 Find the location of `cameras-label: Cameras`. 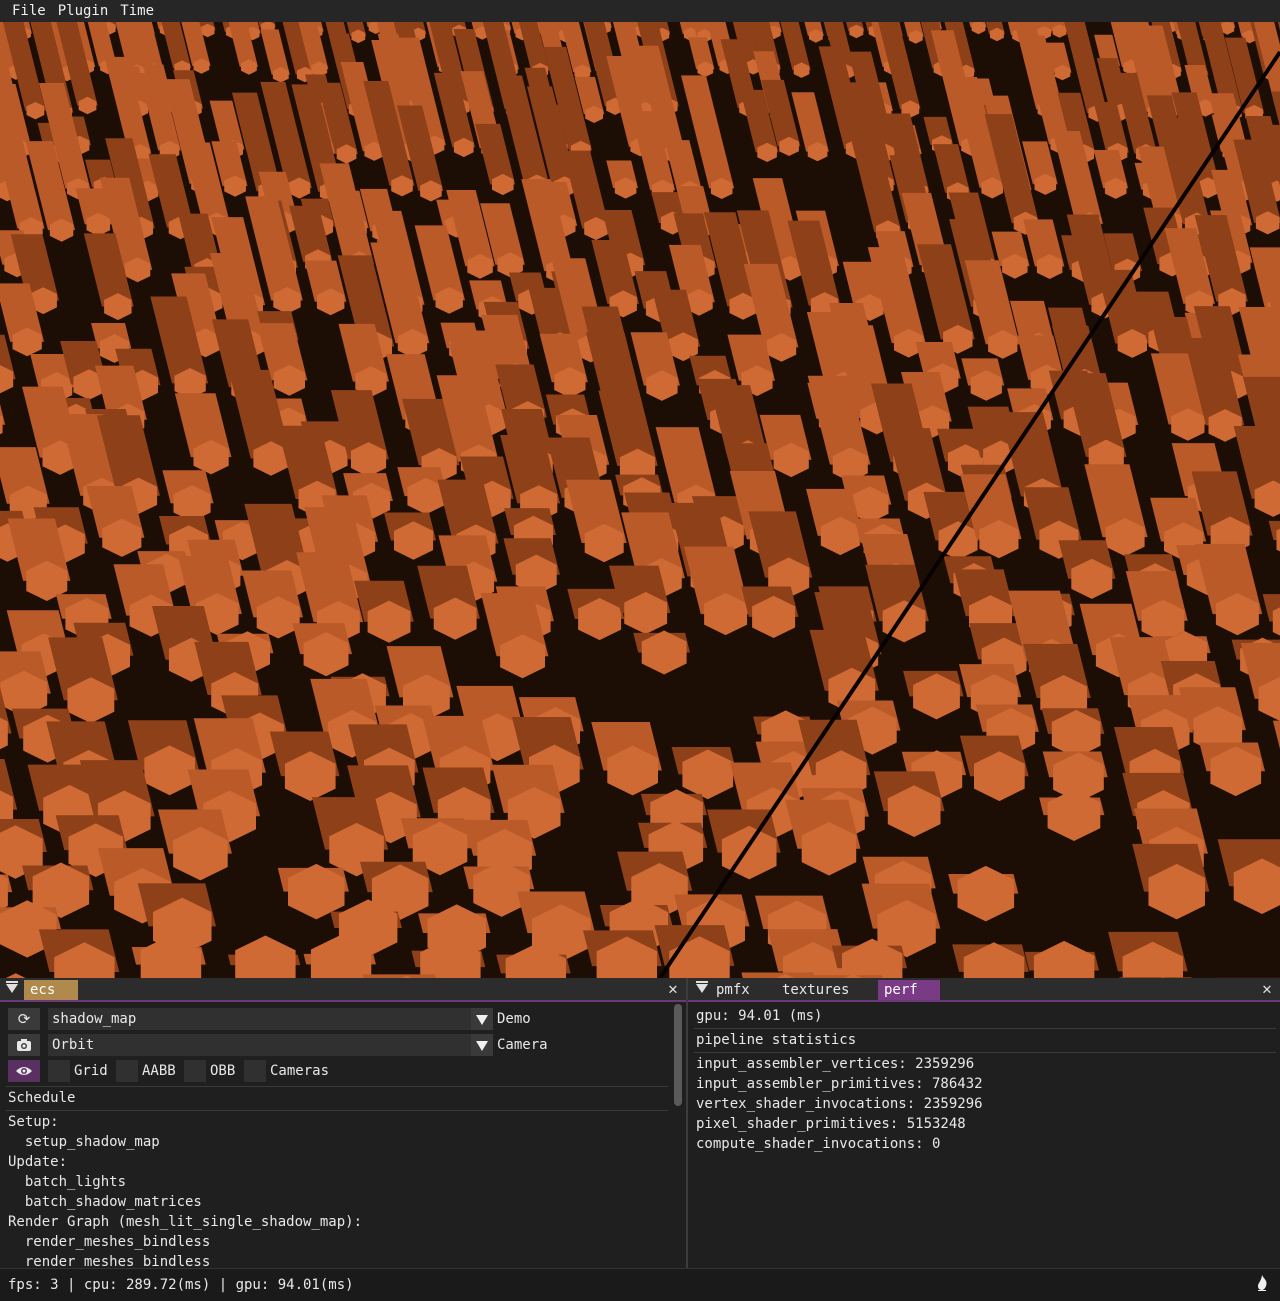

cameras-label: Cameras is located at coordinates (299, 1071).